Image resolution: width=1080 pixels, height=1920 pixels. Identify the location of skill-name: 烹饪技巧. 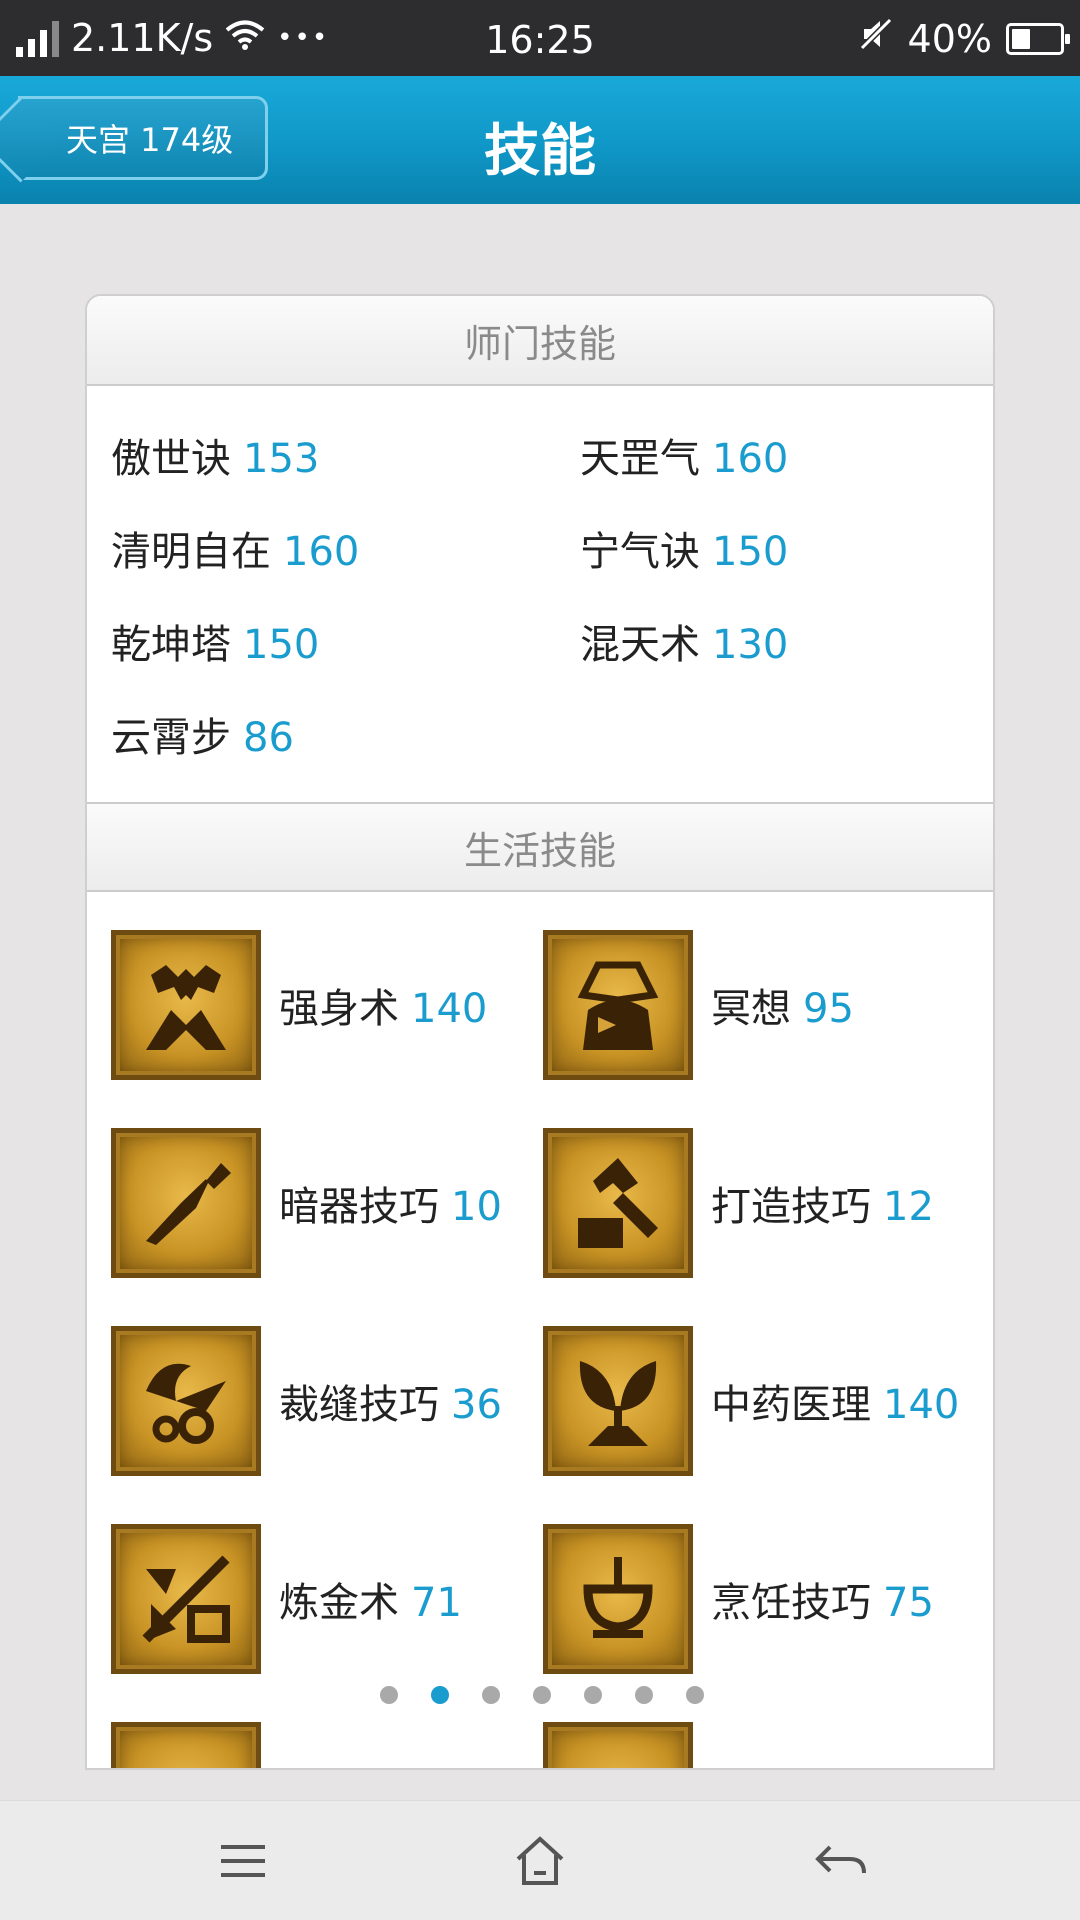
(791, 1603).